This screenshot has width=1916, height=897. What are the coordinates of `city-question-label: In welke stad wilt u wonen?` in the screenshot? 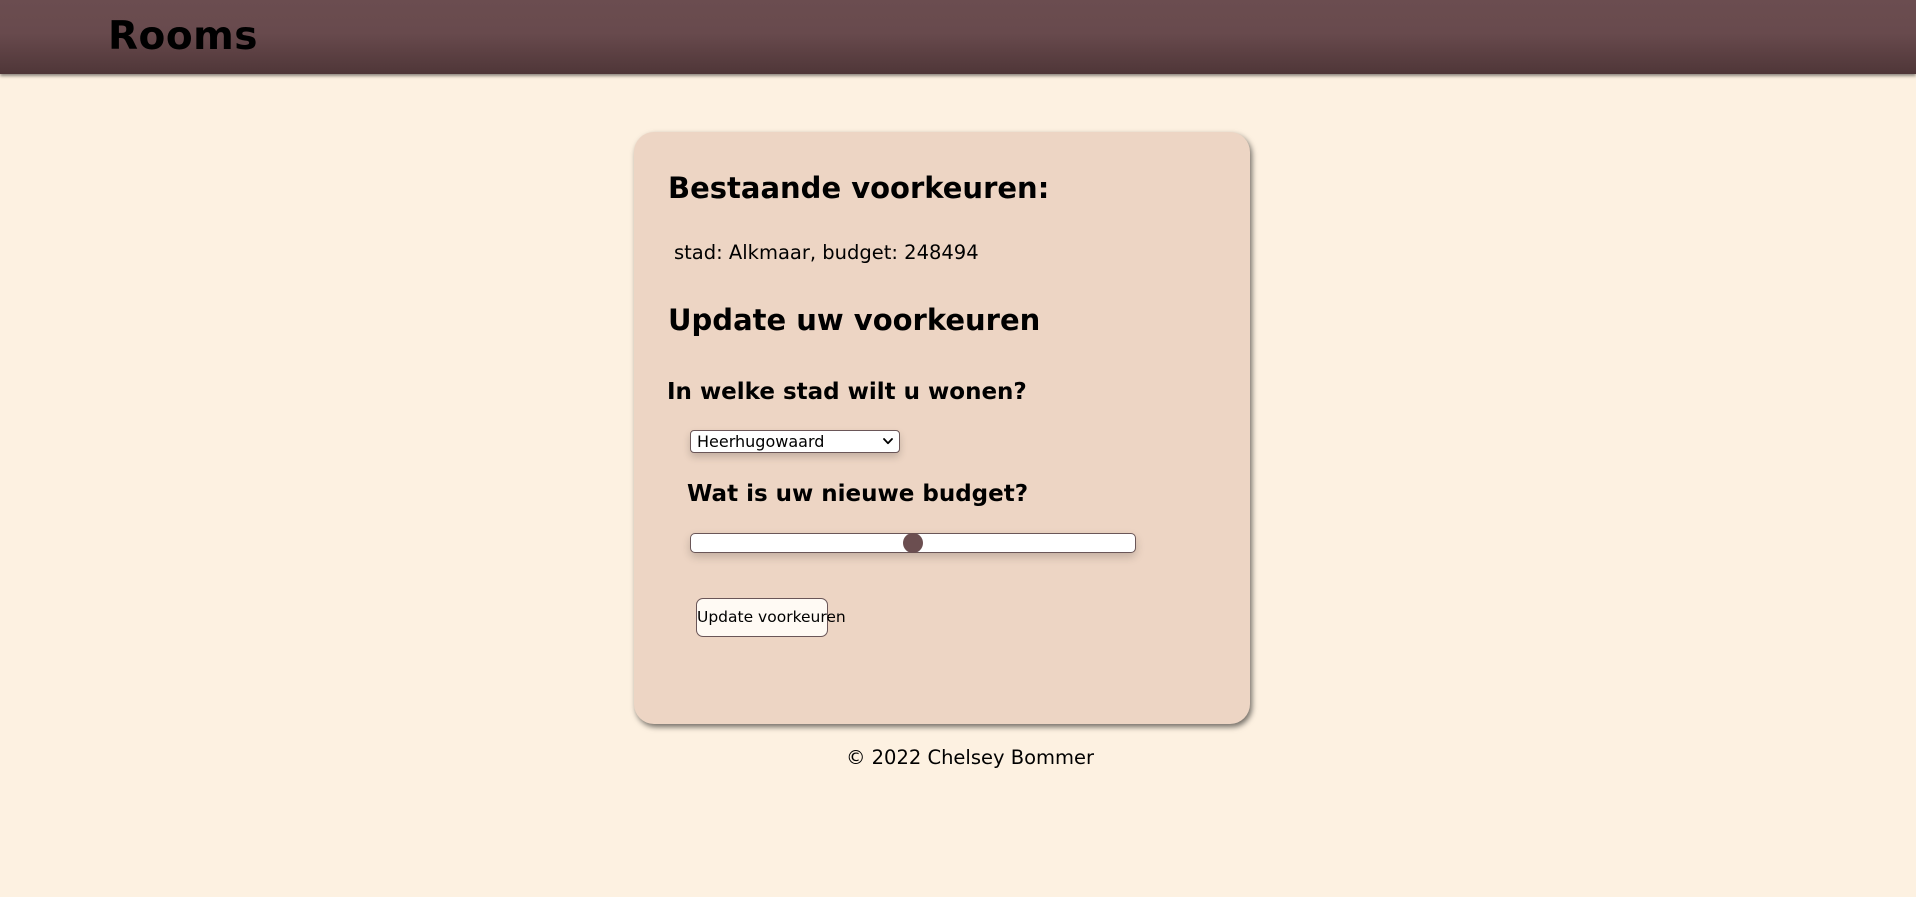 It's located at (847, 392).